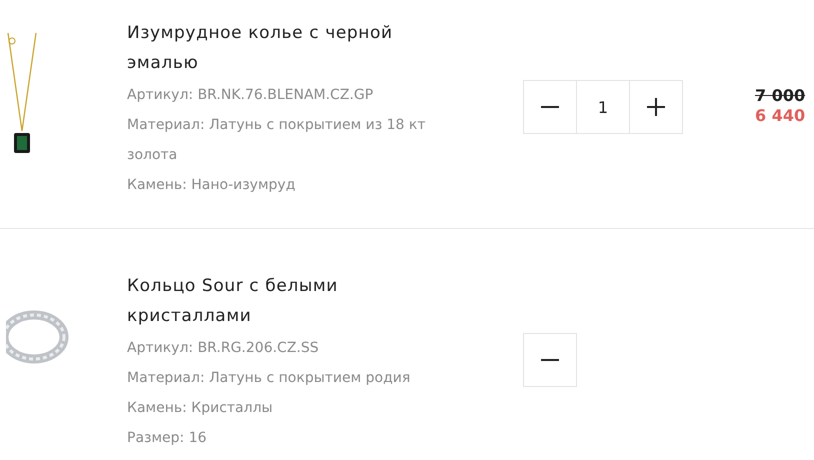 Image resolution: width=814 pixels, height=460 pixels. I want to click on product-detail: Материал: Латунь с покрытием родия, so click(269, 378).